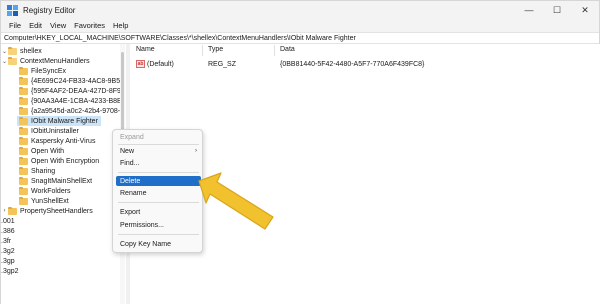 Image resolution: width=600 pixels, height=304 pixels. I want to click on menu-help: Help, so click(120, 25).